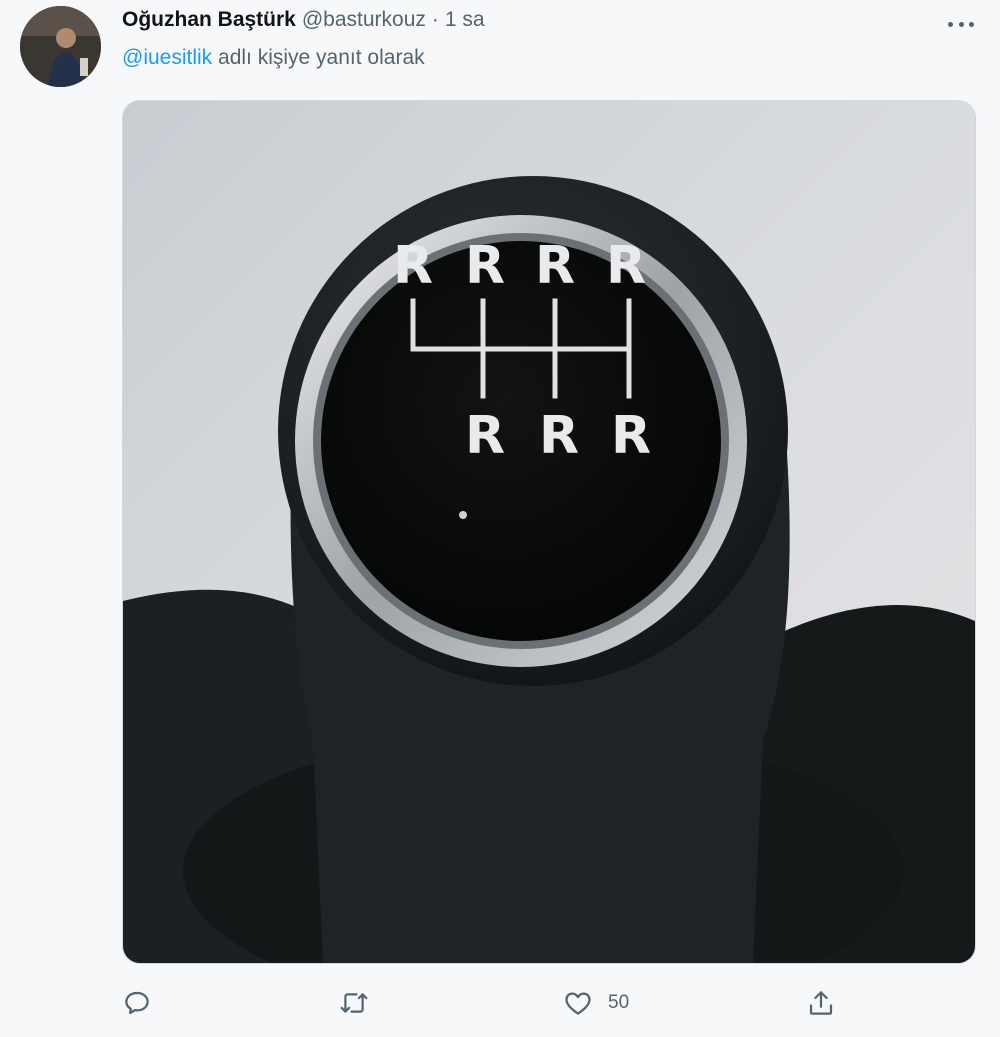 This screenshot has height=1037, width=1000. Describe the element at coordinates (318, 57) in the screenshot. I see `reply-context-text: adlı kişiye yanıt olarak` at that location.